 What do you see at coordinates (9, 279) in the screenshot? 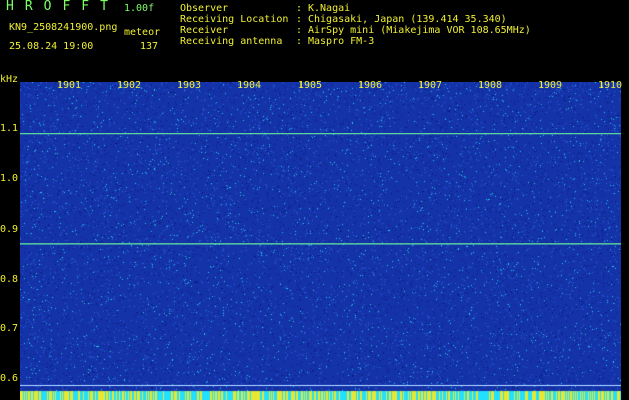
I see `y-tick-label: 0.8` at bounding box center [9, 279].